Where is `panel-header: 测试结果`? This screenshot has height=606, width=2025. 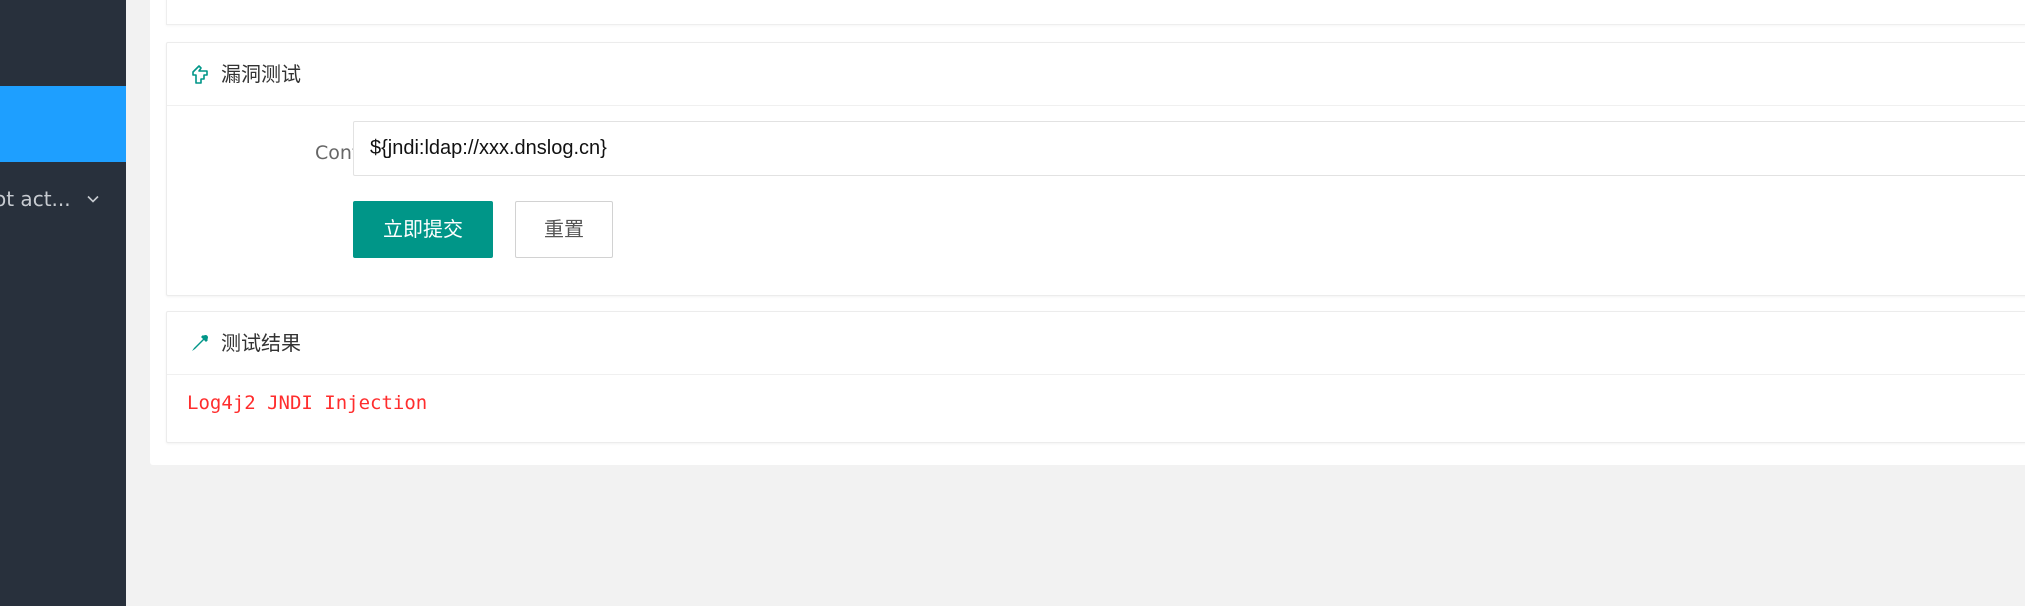 panel-header: 测试结果 is located at coordinates (1096, 343).